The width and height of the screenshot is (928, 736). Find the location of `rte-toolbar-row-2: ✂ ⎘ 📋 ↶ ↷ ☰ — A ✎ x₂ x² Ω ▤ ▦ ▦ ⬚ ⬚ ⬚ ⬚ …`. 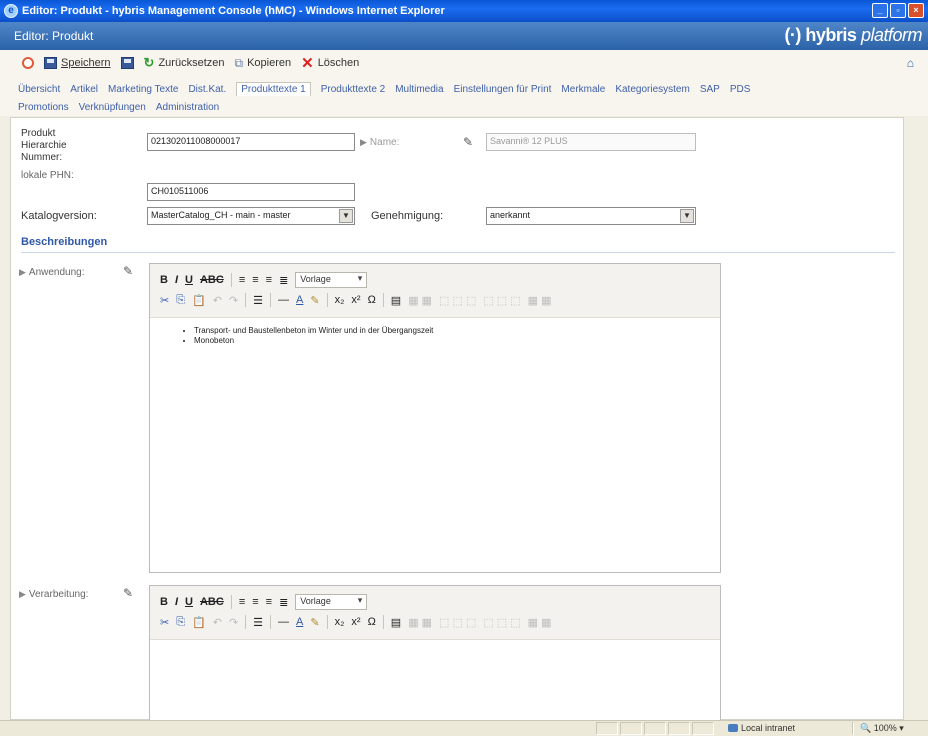

rte-toolbar-row-2: ✂ ⎘ 📋 ↶ ↷ ☰ — A ✎ x₂ x² Ω ▤ ▦ ▦ ⬚ ⬚ ⬚ ⬚ … is located at coordinates (440, 622).